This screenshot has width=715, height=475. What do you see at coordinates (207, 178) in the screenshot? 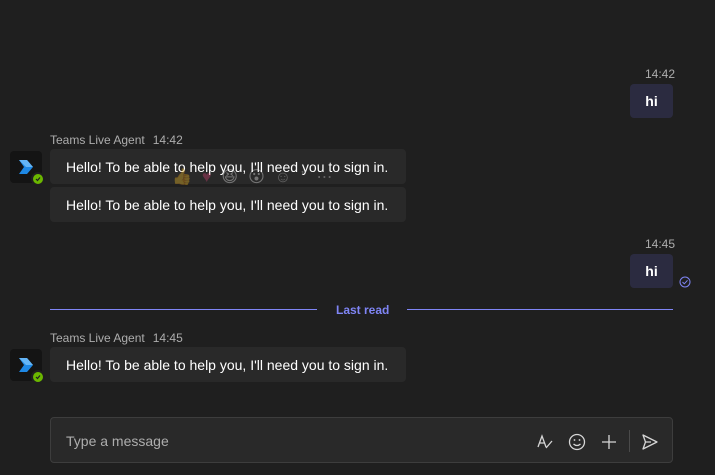
I see `heart-icon: ♥` at bounding box center [207, 178].